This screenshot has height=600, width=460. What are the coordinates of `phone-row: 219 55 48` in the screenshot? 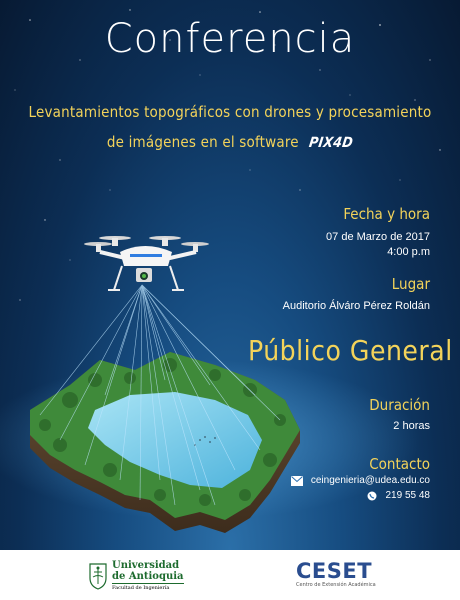 It's located at (398, 495).